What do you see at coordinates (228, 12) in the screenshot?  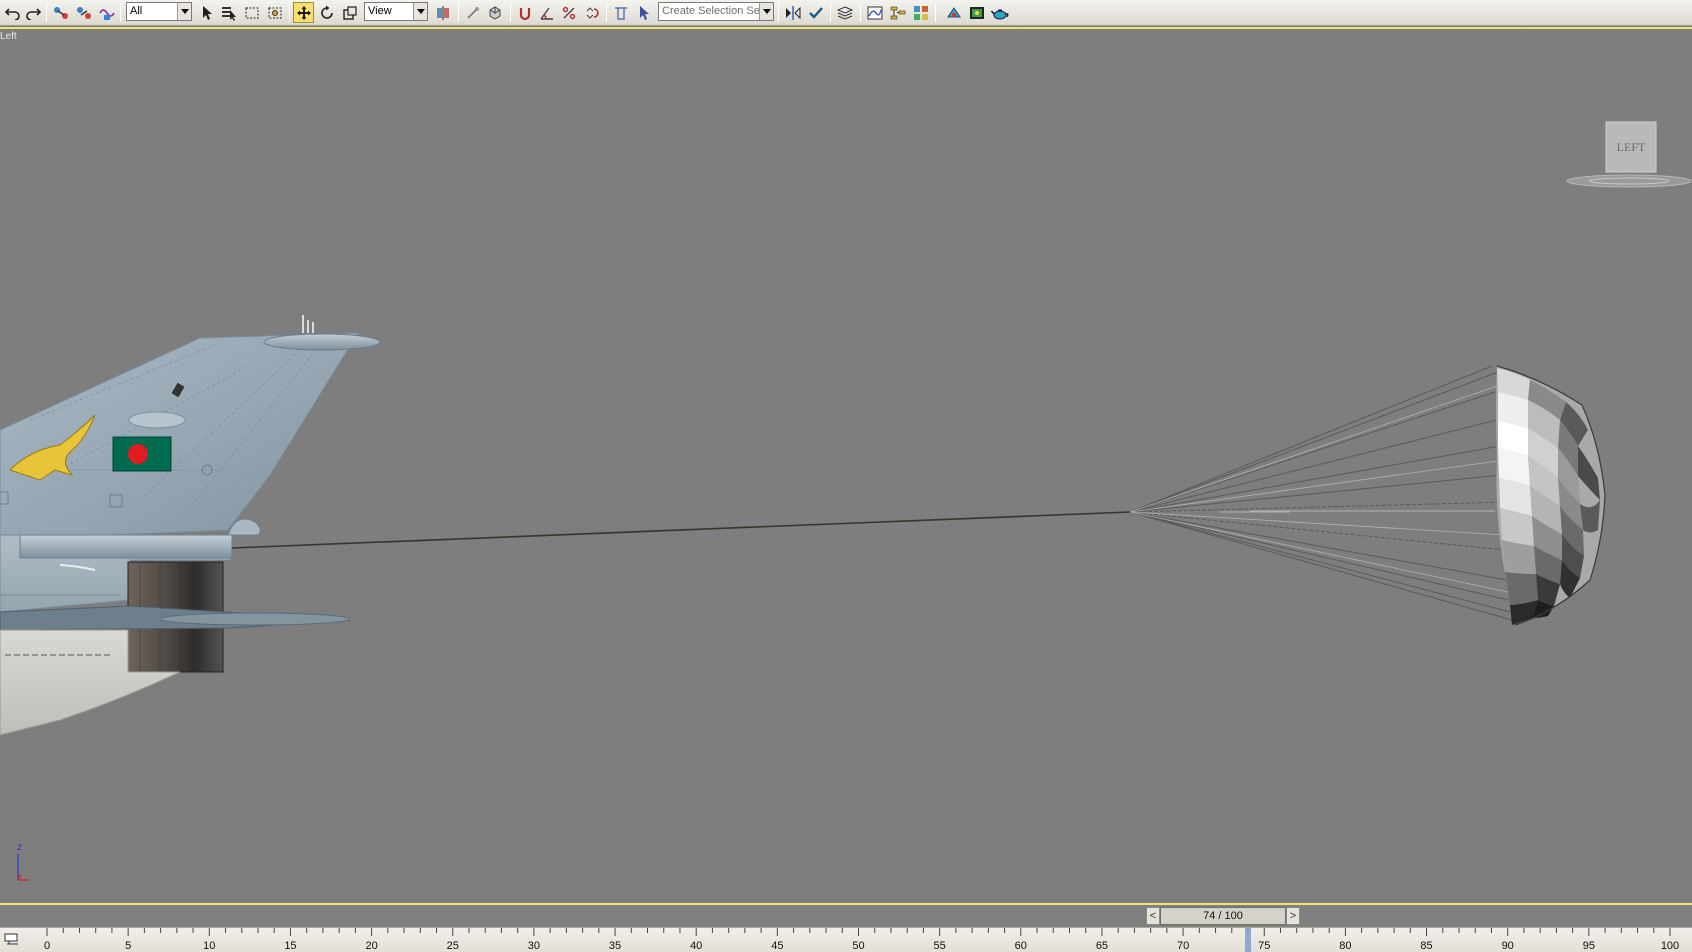 I see `select-by-name-icon` at bounding box center [228, 12].